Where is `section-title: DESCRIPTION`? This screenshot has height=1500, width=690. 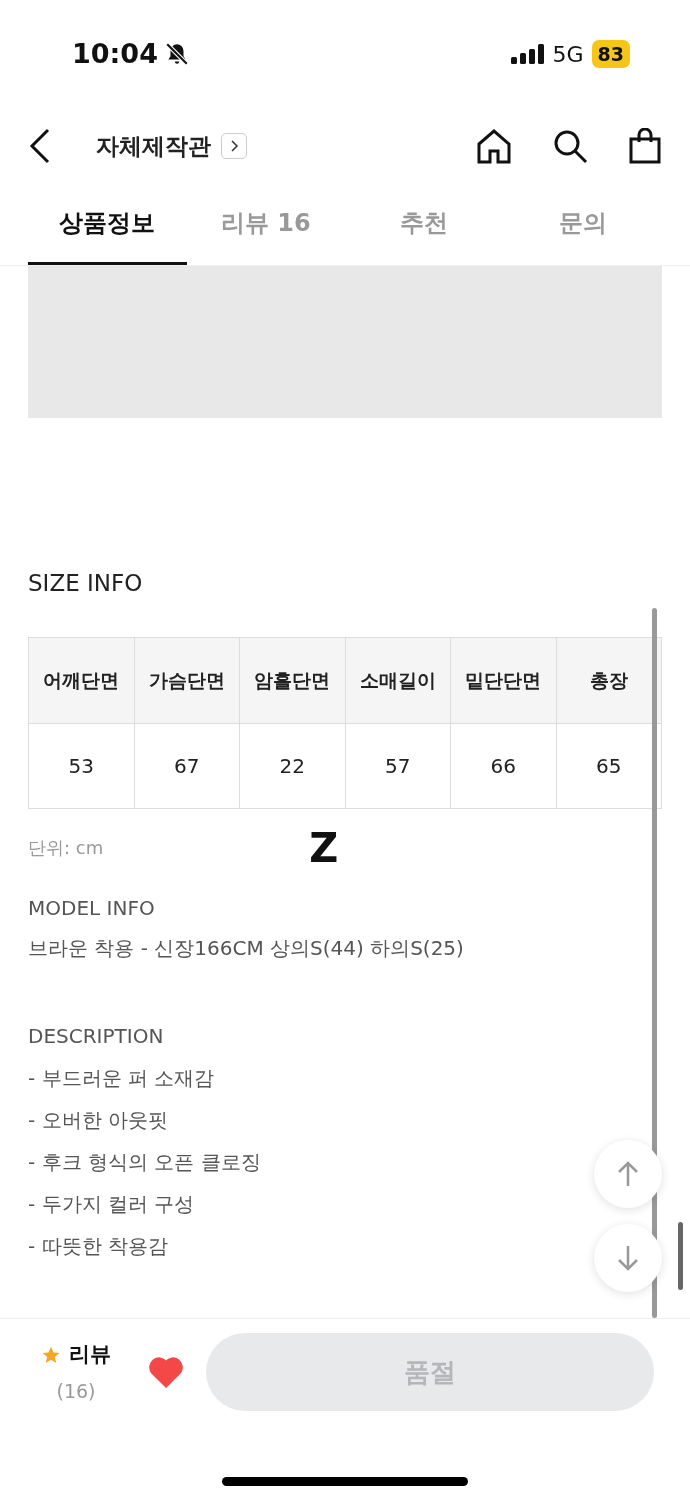
section-title: DESCRIPTION is located at coordinates (96, 1036).